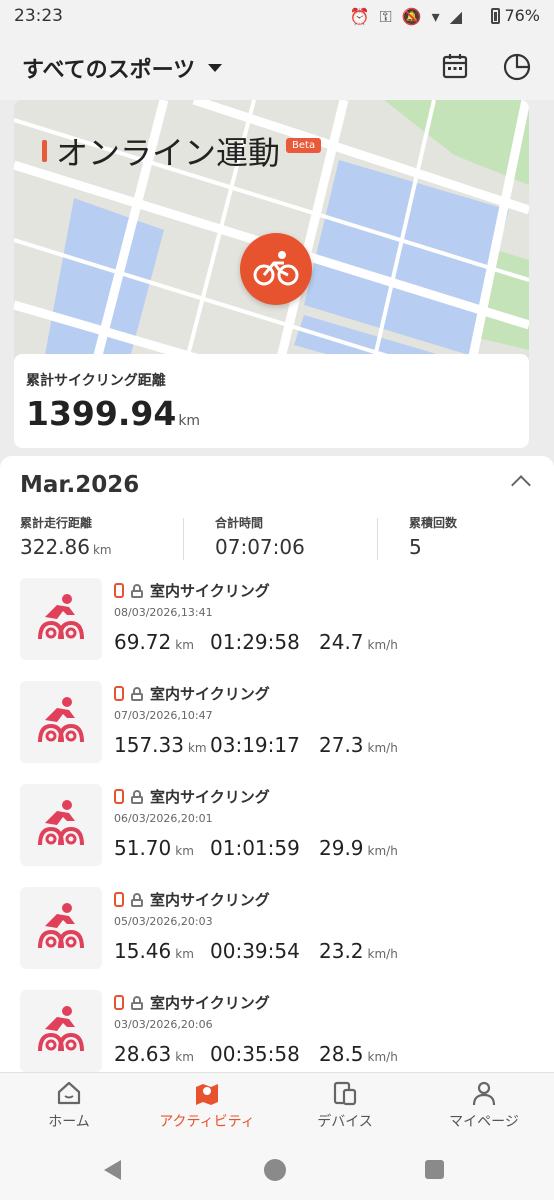 This screenshot has height=1200, width=554. What do you see at coordinates (160, 745) in the screenshot?
I see `activity-distance: 157.33 km` at bounding box center [160, 745].